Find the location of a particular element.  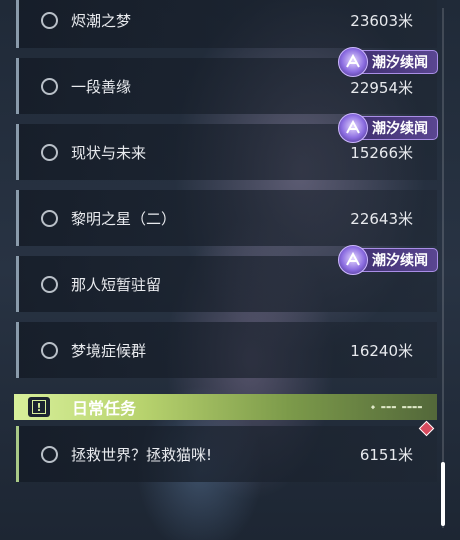

quest-title: 那人短暂驻留 is located at coordinates (116, 284).